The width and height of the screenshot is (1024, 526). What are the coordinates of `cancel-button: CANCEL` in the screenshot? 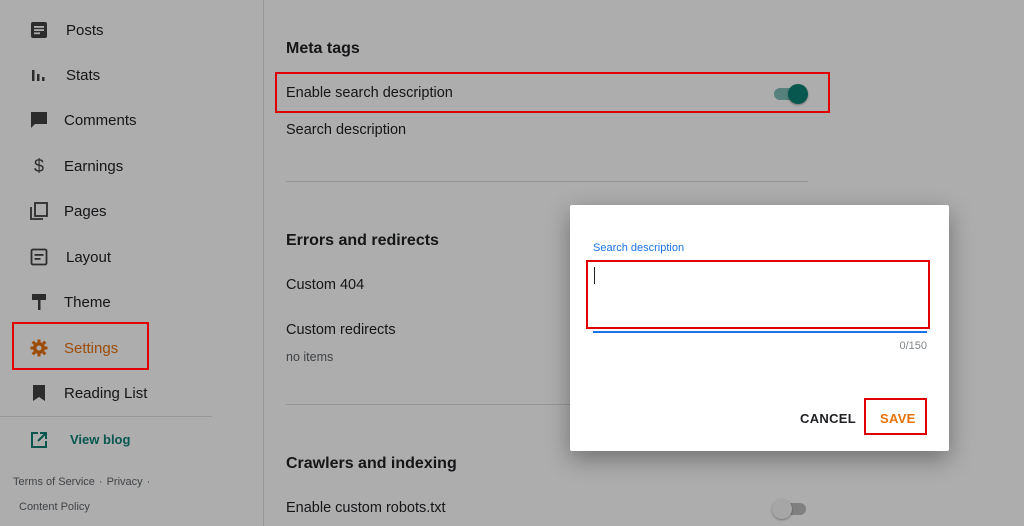 It's located at (828, 418).